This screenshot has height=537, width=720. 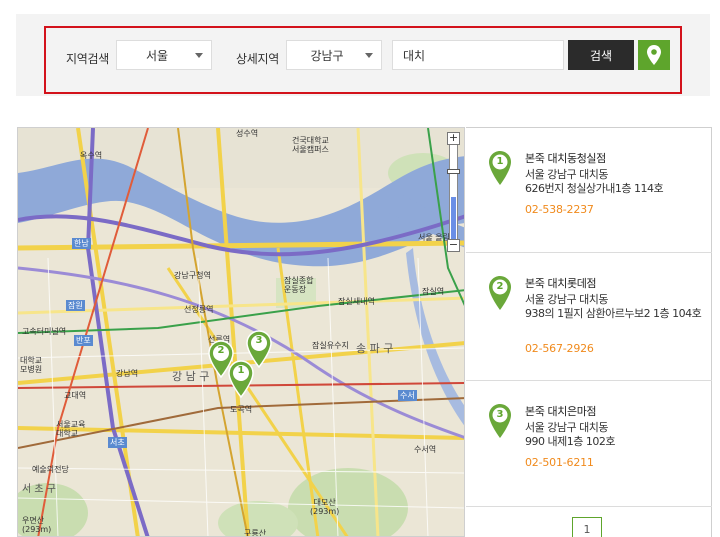 I want to click on map-label: 서 초 구, so click(x=39, y=489).